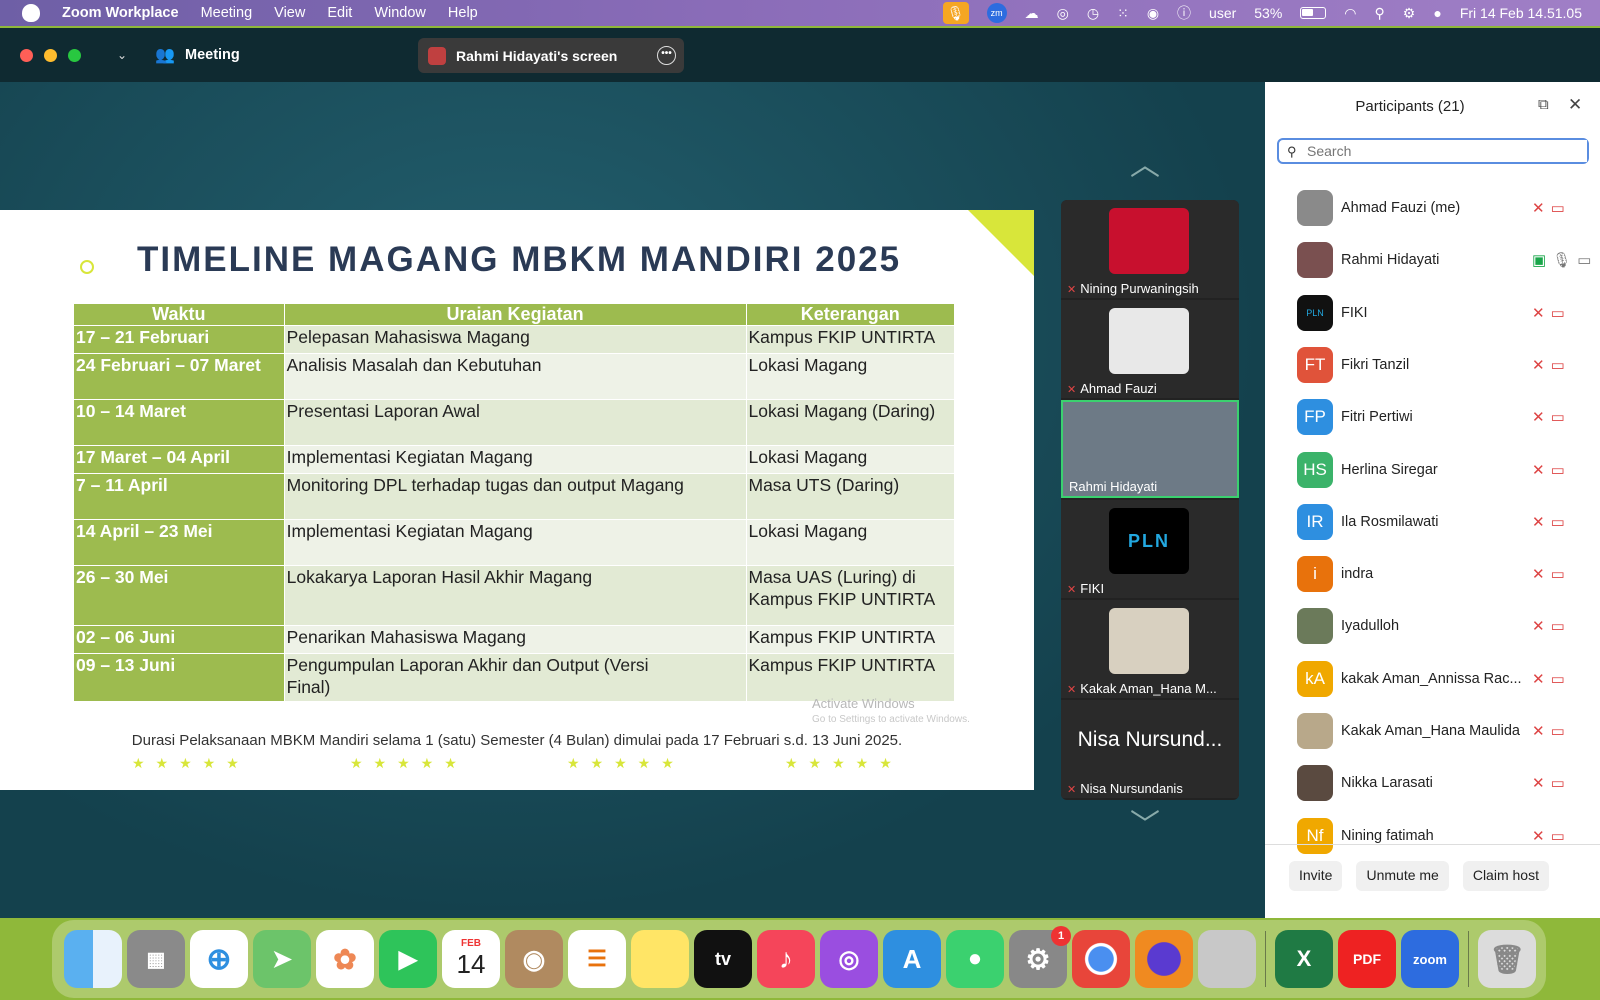  What do you see at coordinates (1505, 876) in the screenshot?
I see `claim-host-button: Claim host` at bounding box center [1505, 876].